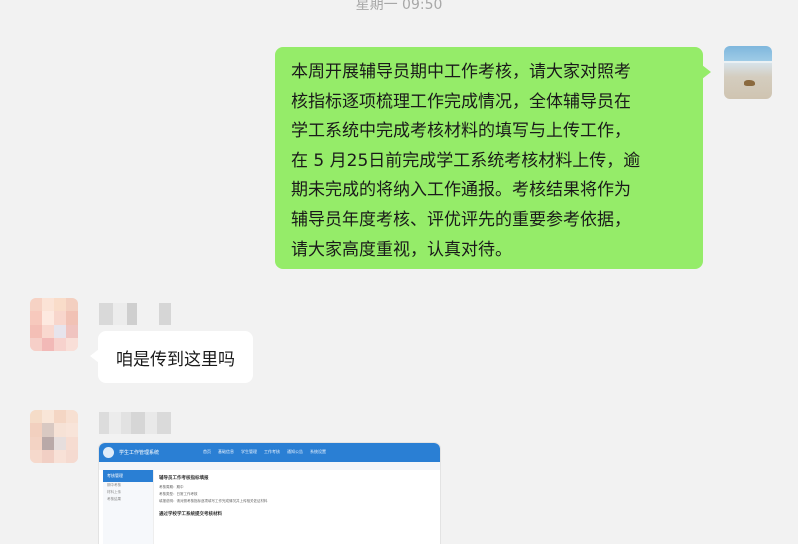  I want to click on message-line: 辅导员年度考核、评优评先的重要参考依据，, so click(461, 219).